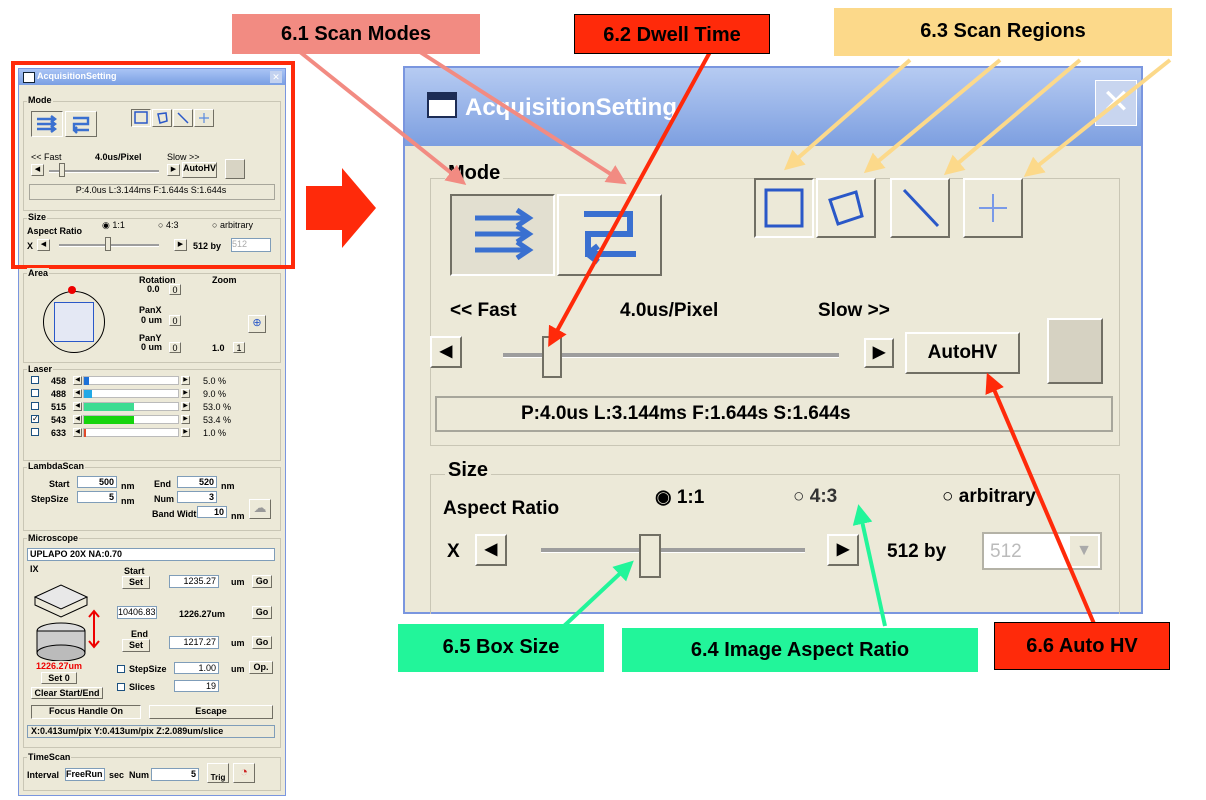 This screenshot has height=800, width=1206. What do you see at coordinates (1041, 499) in the screenshot?
I see `auto-hv-arrow` at bounding box center [1041, 499].